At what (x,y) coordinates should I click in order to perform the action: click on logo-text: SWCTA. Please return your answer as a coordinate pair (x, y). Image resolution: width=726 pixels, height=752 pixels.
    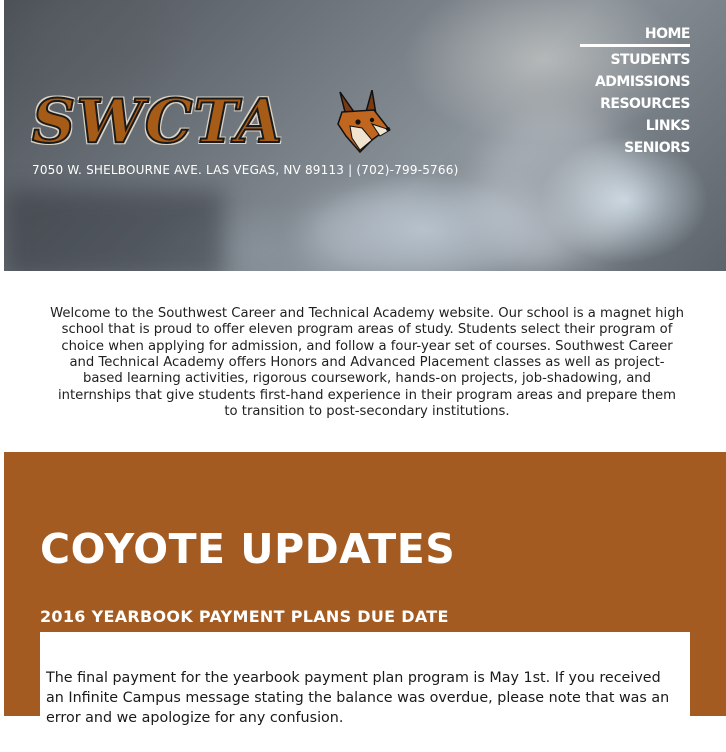
    Looking at the image, I should click on (157, 122).